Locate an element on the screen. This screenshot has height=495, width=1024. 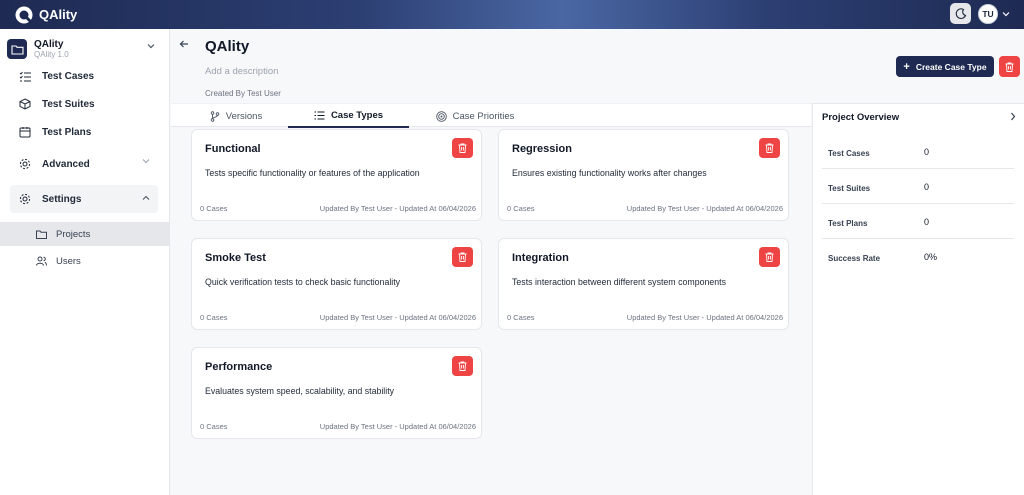
sidebar-item-test-cases: Test Cases is located at coordinates (84, 76).